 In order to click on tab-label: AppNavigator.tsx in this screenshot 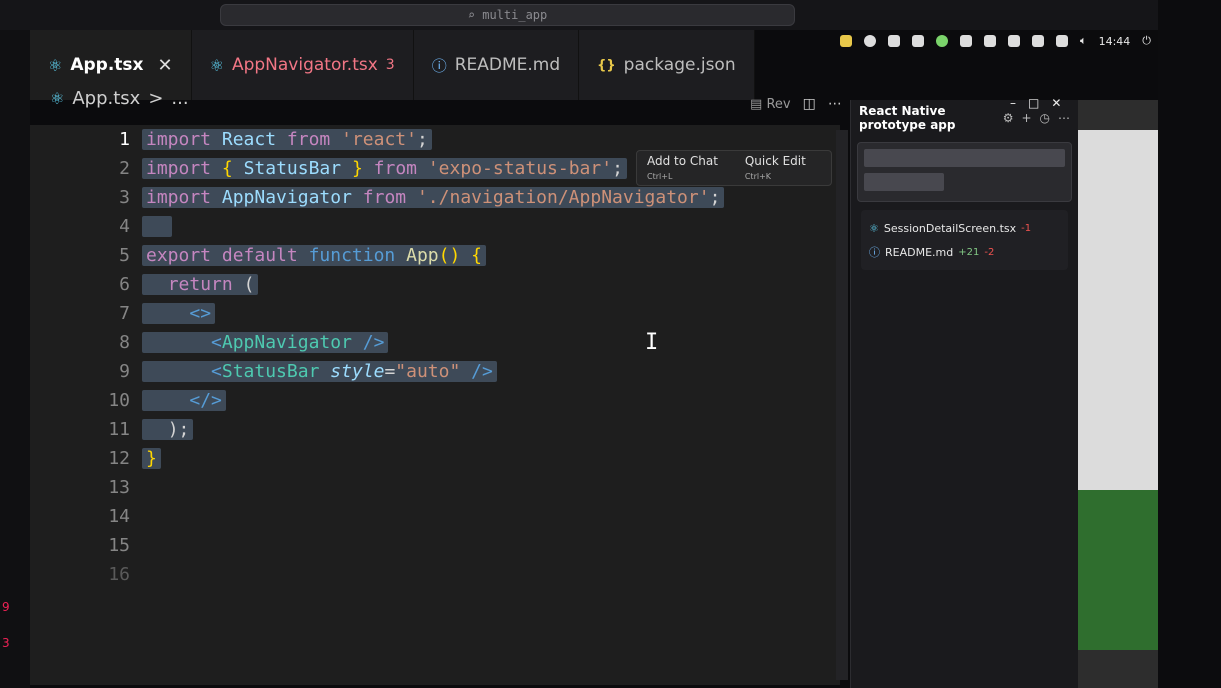, I will do `click(304, 65)`.